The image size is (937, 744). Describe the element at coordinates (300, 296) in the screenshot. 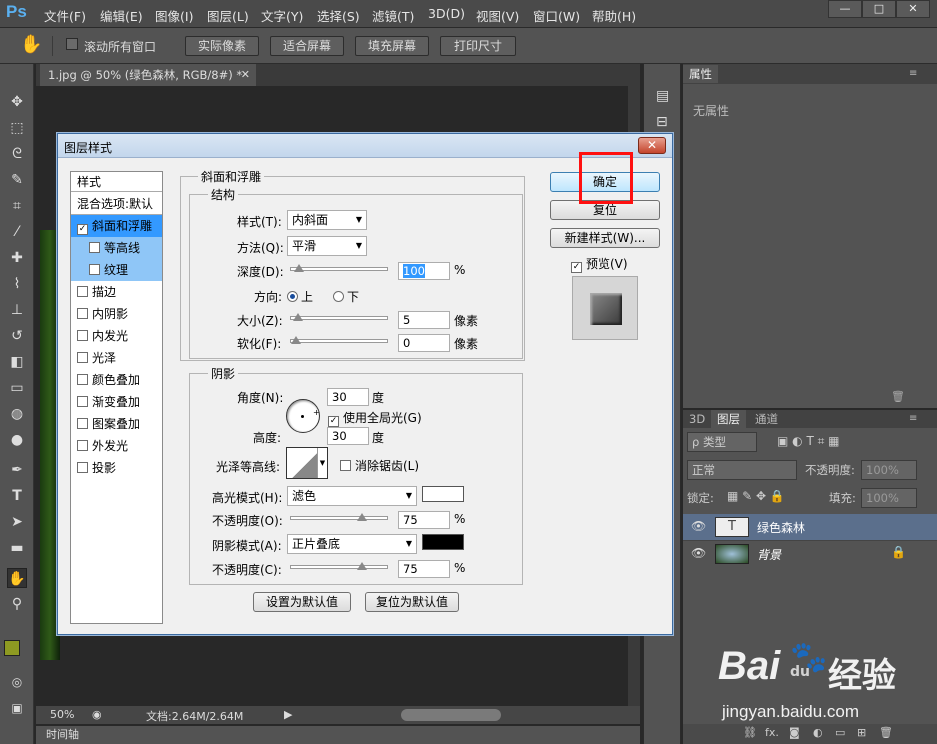

I see `direction-up-radio: 上` at that location.